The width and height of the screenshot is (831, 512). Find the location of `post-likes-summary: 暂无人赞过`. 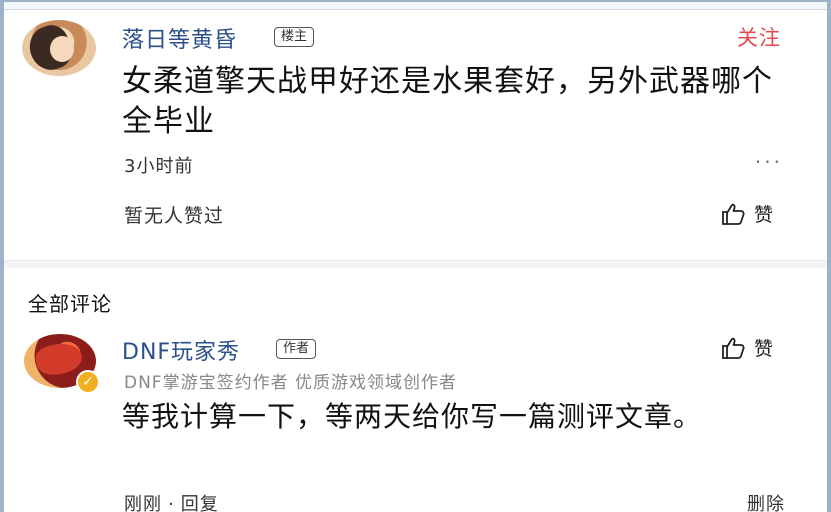

post-likes-summary: 暂无人赞过 is located at coordinates (174, 216).